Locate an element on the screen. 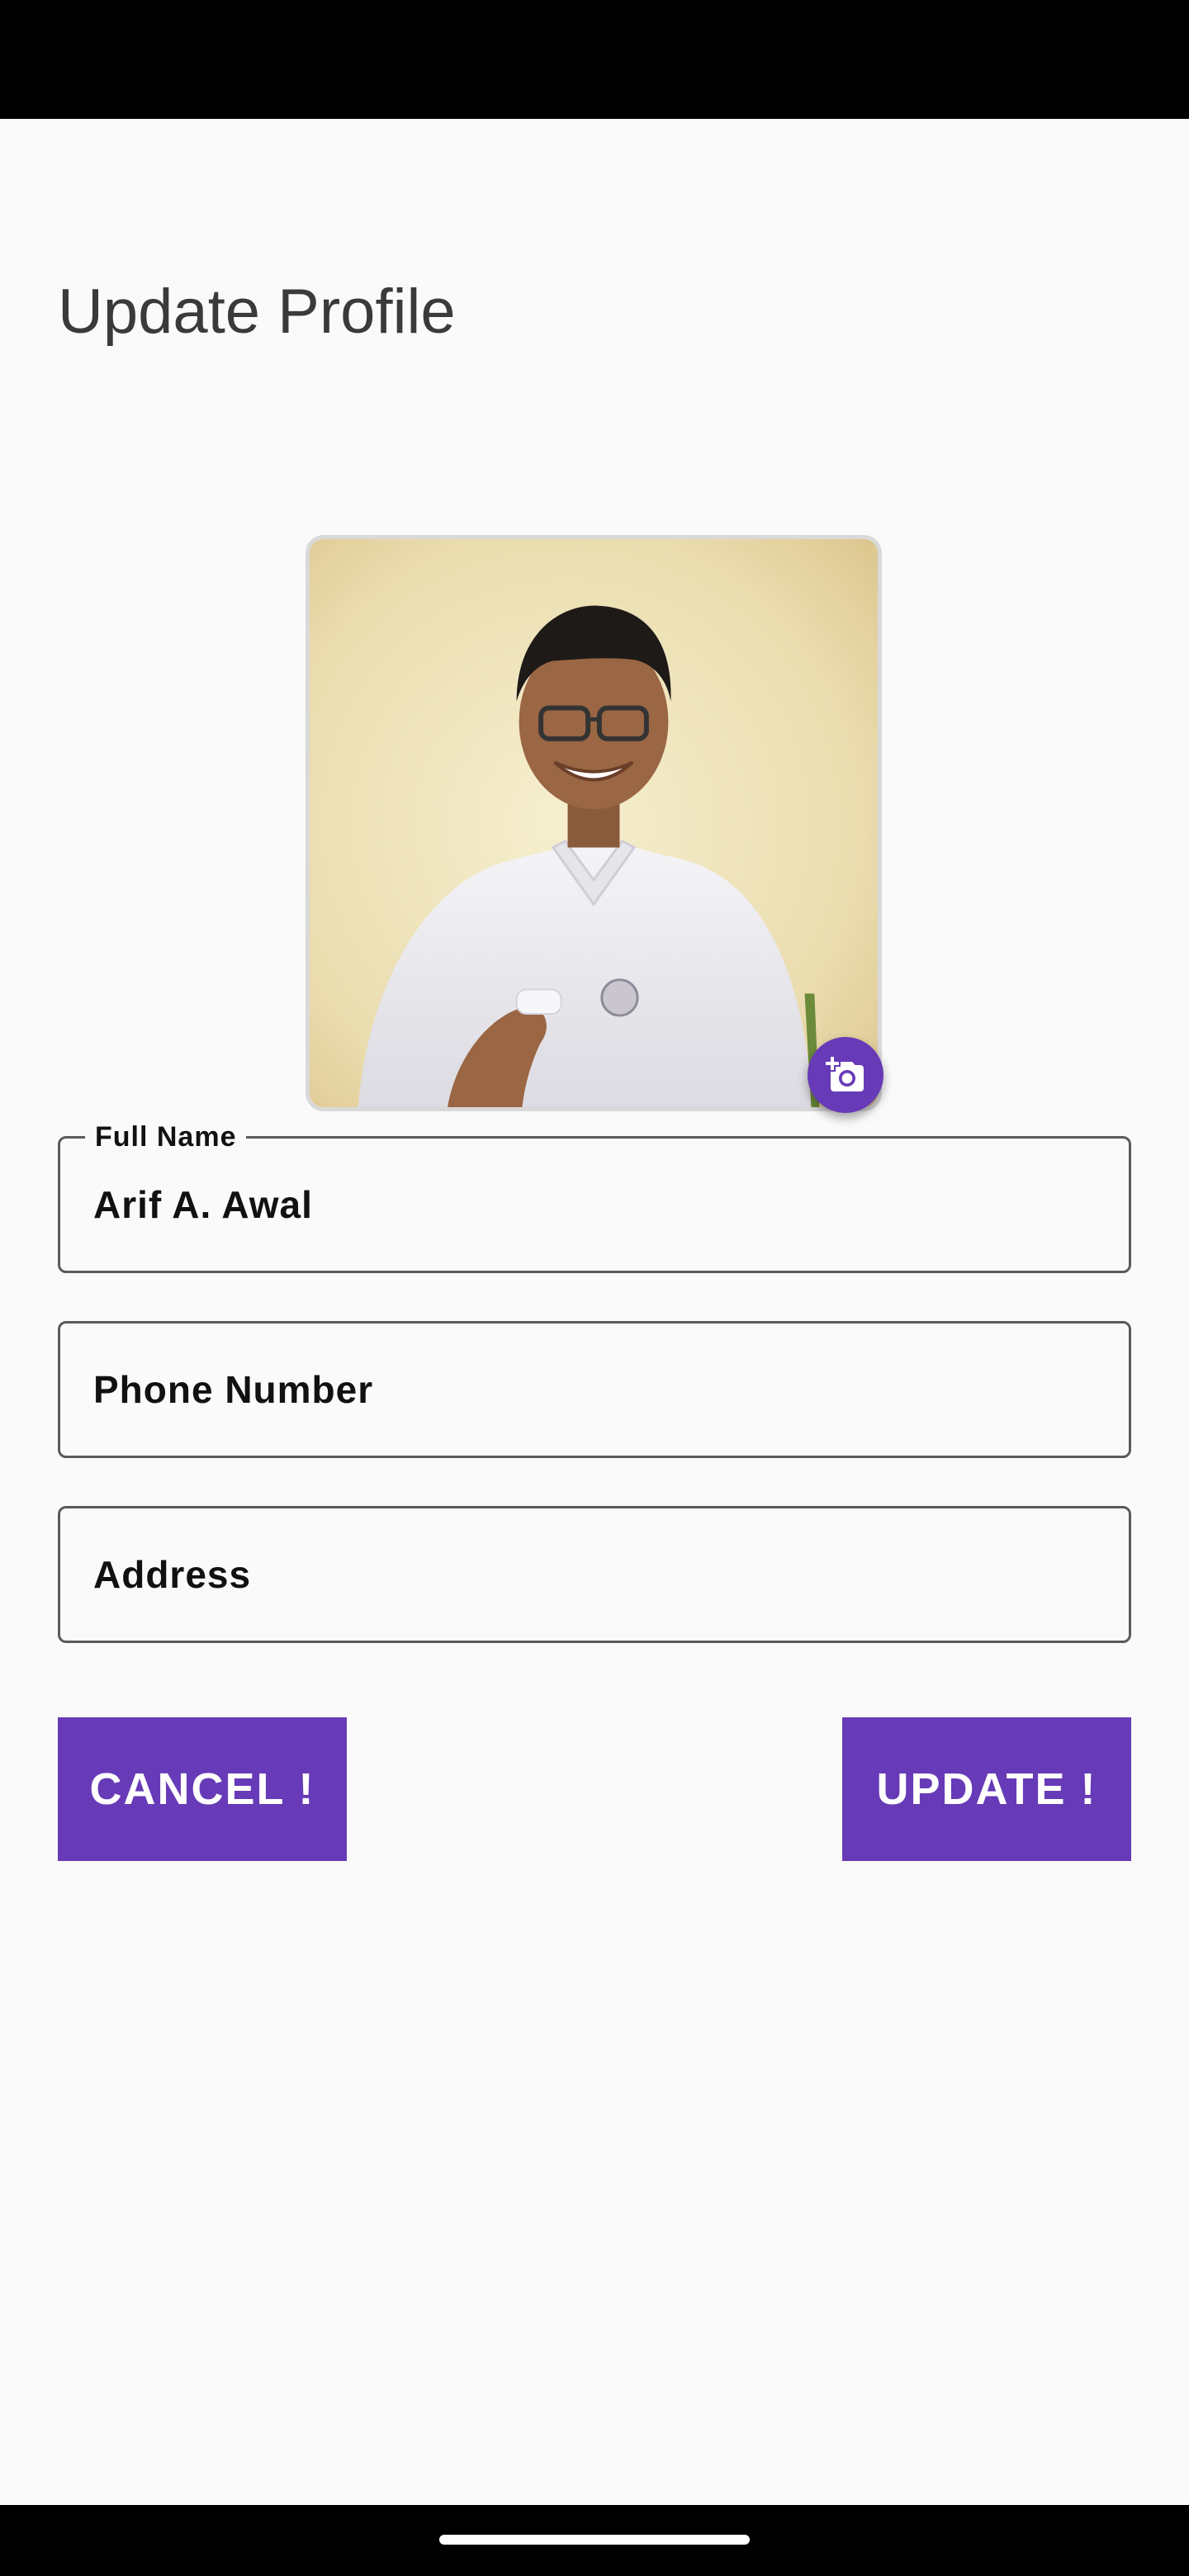  full-name-input is located at coordinates (592, 1205).